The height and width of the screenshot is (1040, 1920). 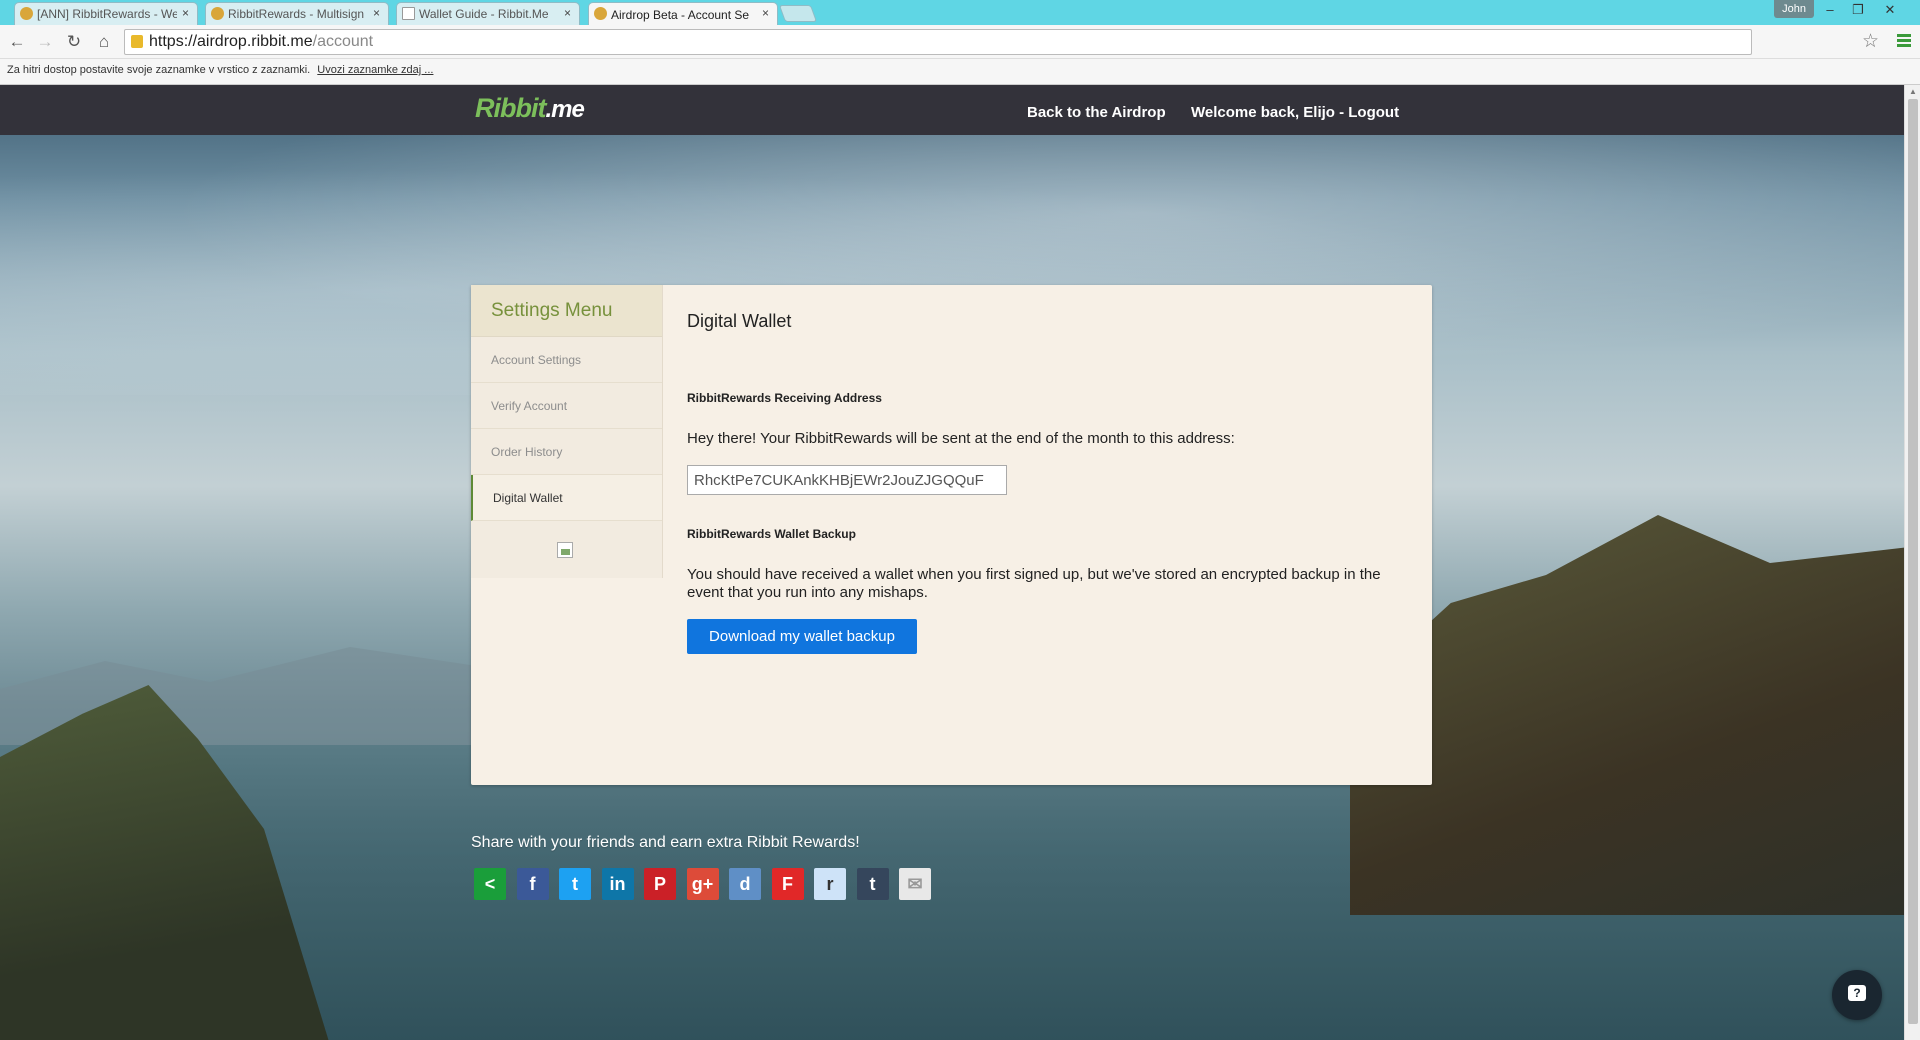 I want to click on browser-tab-active: Airdrop Beta - Account Se ×, so click(x=683, y=14).